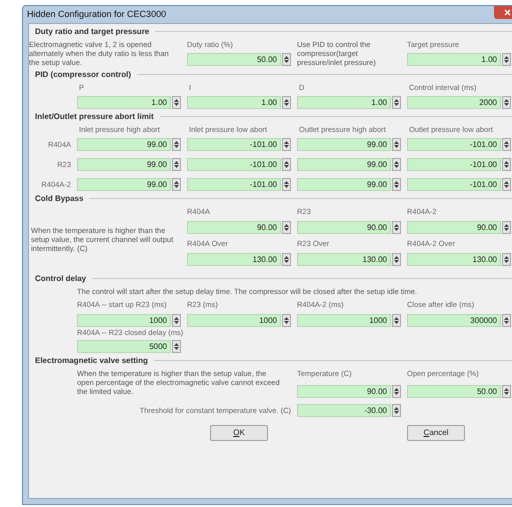 The width and height of the screenshot is (512, 507). What do you see at coordinates (454, 320) in the screenshot?
I see `number-field: 300000` at bounding box center [454, 320].